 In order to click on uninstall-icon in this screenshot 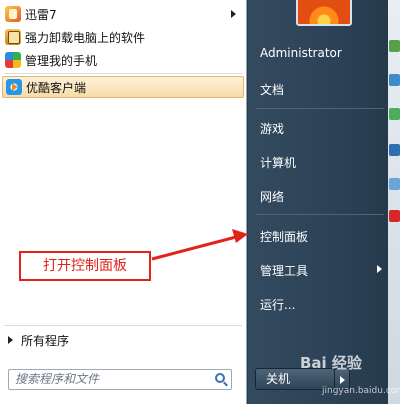, I will do `click(13, 37)`.